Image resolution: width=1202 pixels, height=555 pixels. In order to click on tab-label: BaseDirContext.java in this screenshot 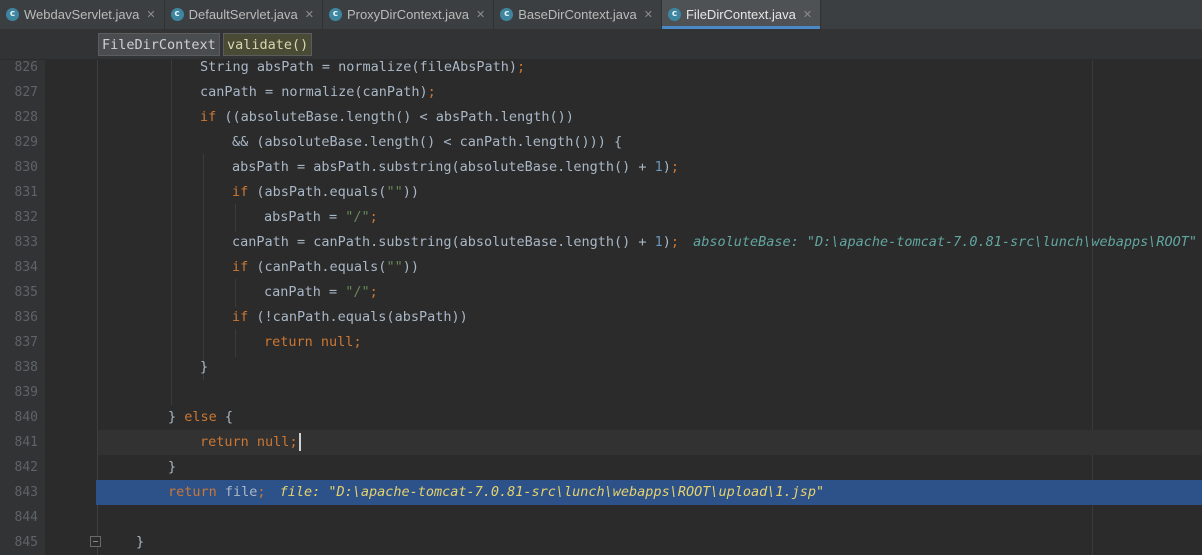, I will do `click(577, 14)`.